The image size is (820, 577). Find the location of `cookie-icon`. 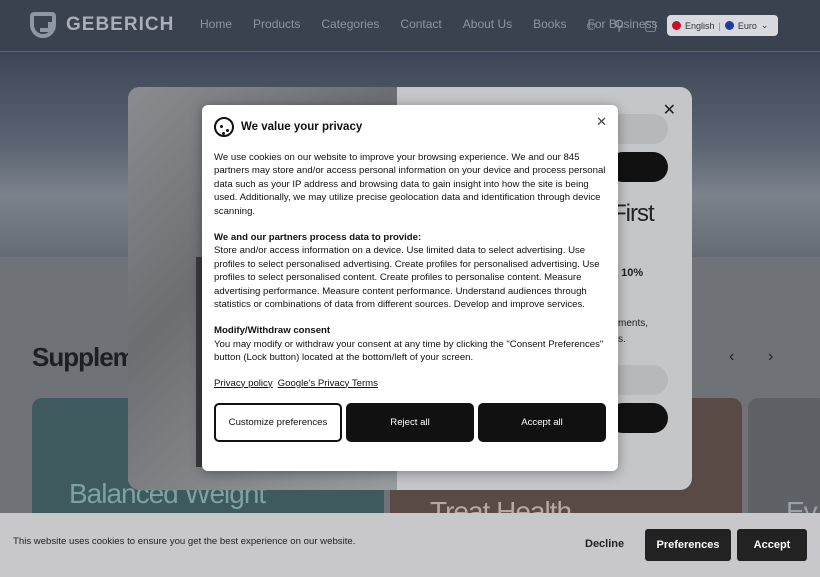

cookie-icon is located at coordinates (224, 127).